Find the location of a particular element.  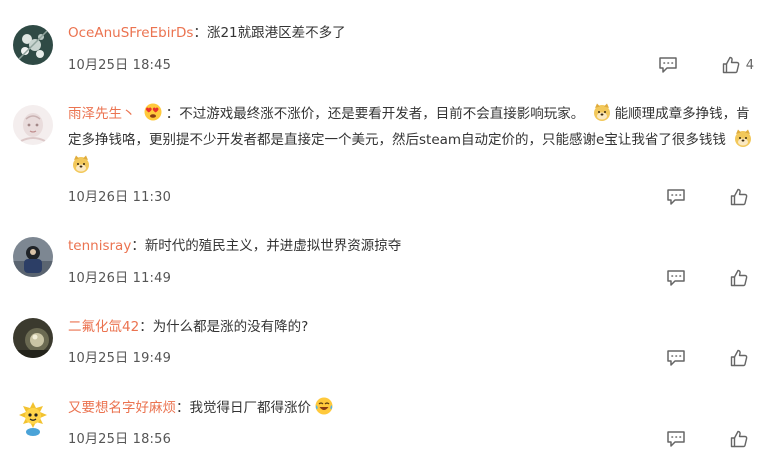

comment-text: 我觉得日厂都得涨价 is located at coordinates (250, 408).